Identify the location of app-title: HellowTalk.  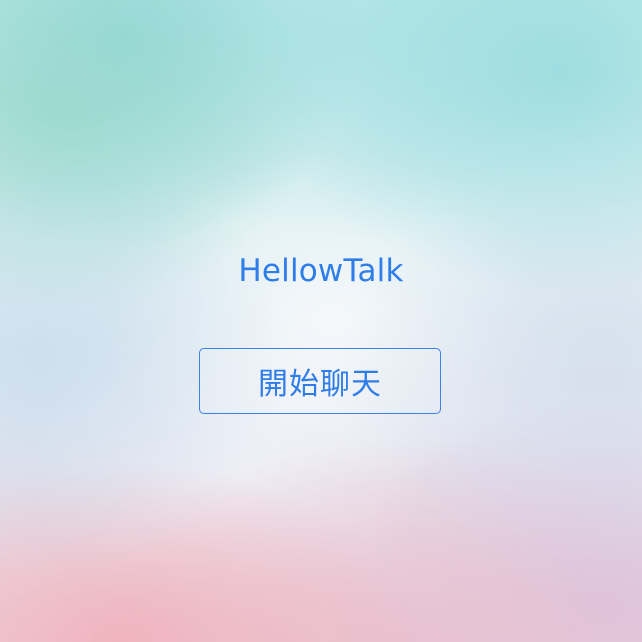
(321, 271).